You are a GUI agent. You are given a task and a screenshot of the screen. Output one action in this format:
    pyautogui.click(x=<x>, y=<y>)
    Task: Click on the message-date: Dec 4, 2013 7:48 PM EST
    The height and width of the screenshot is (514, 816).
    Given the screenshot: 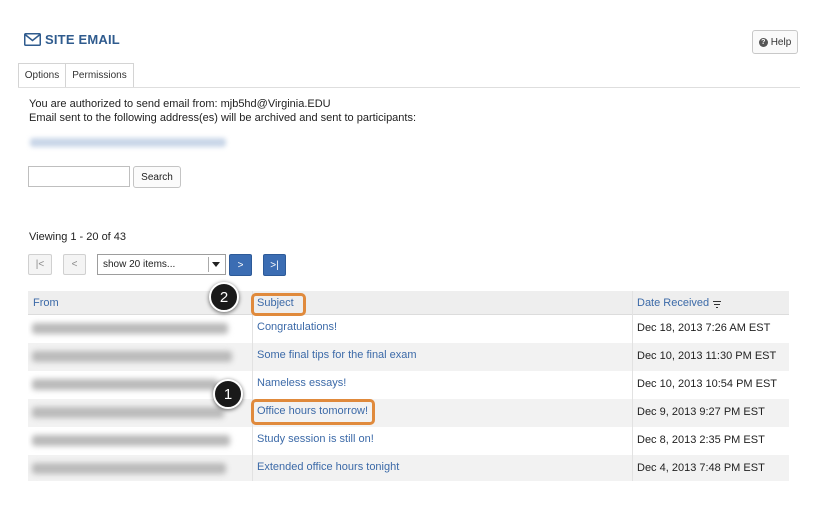 What is the action you would take?
    pyautogui.click(x=701, y=468)
    